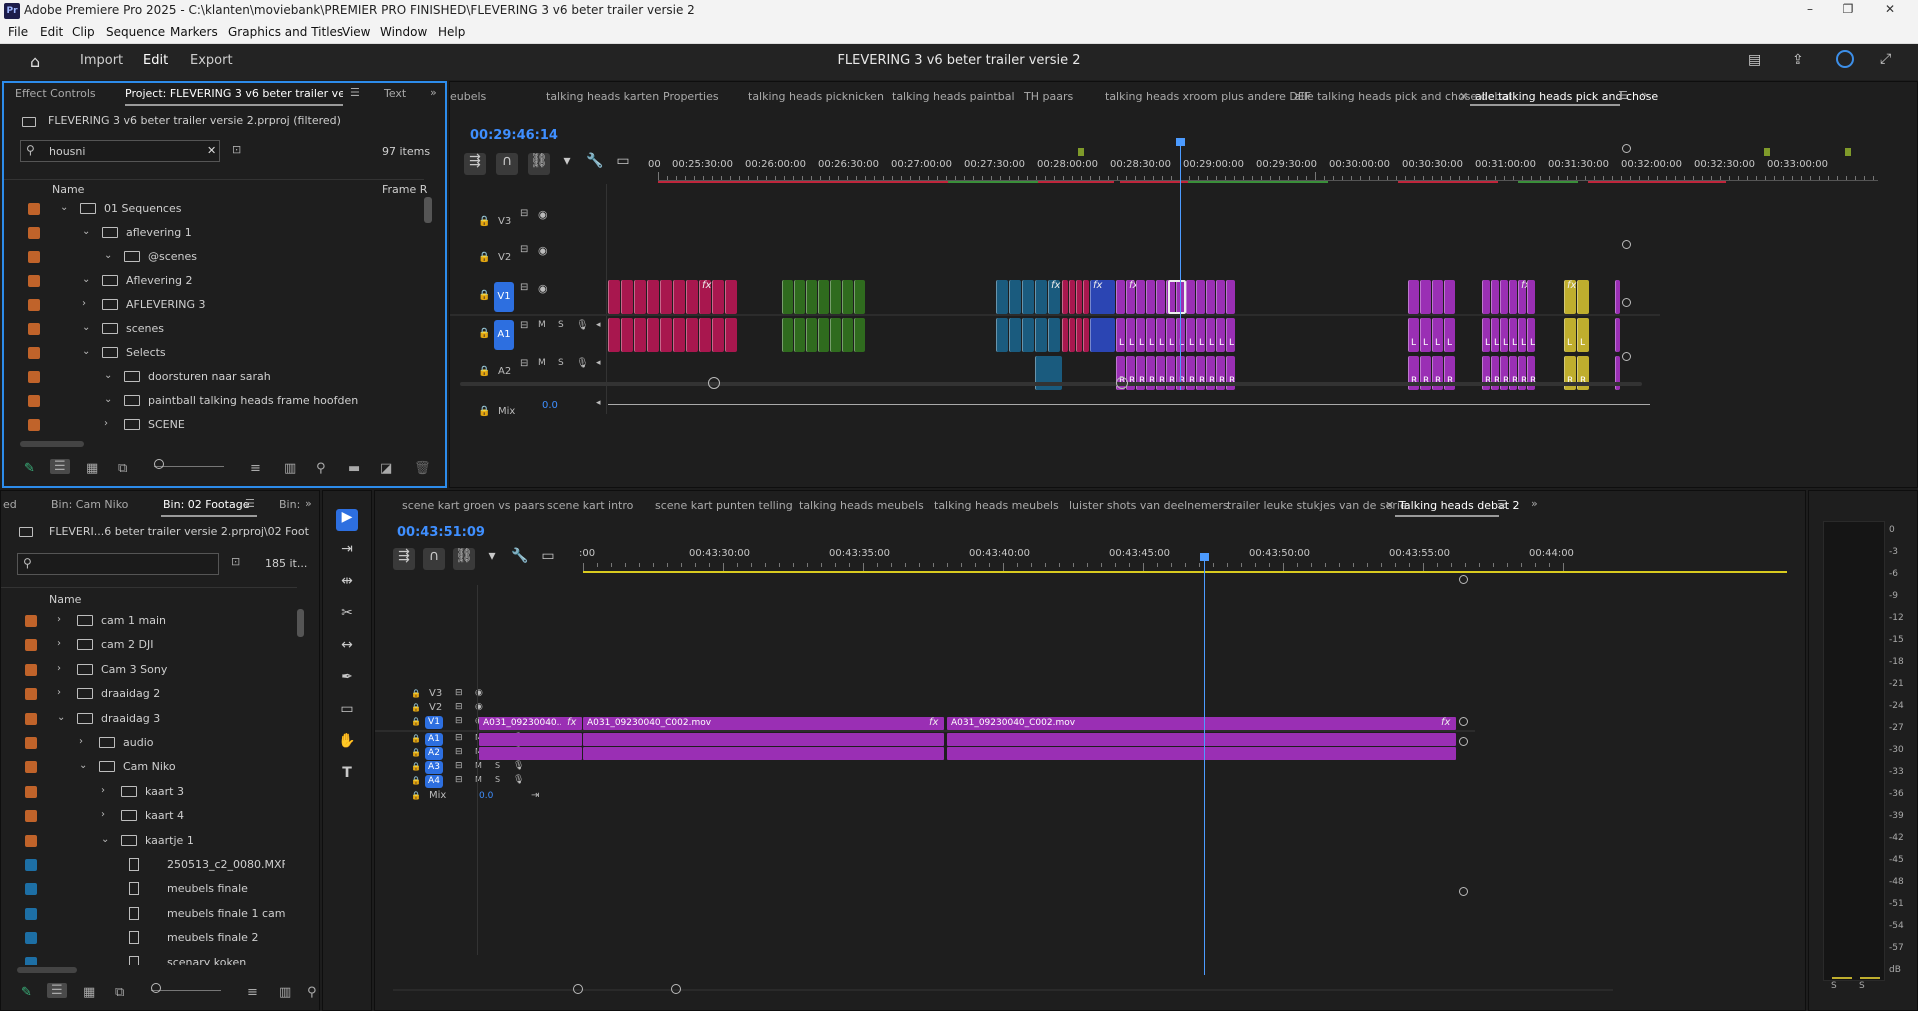 The width and height of the screenshot is (1918, 1011). What do you see at coordinates (953, 96) in the screenshot?
I see `sequence-tab: talking heads paintbal` at bounding box center [953, 96].